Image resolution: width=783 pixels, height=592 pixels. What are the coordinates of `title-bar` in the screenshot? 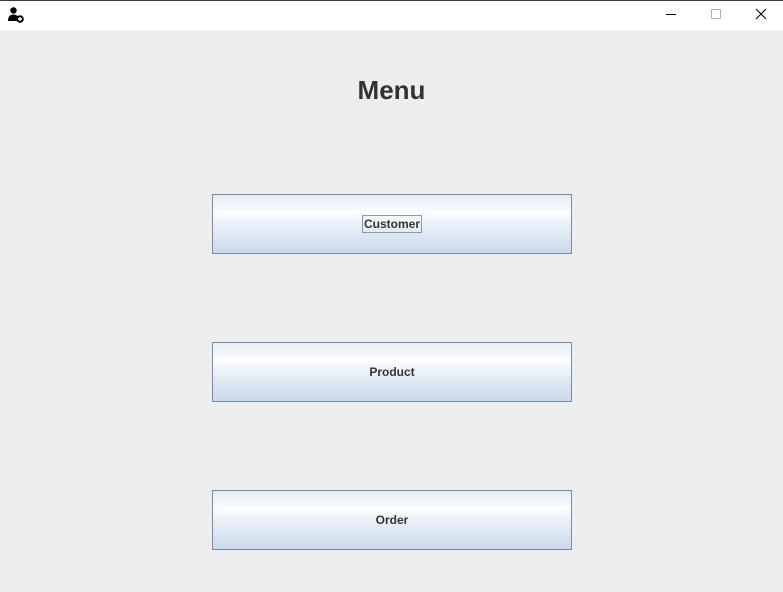 It's located at (391, 15).